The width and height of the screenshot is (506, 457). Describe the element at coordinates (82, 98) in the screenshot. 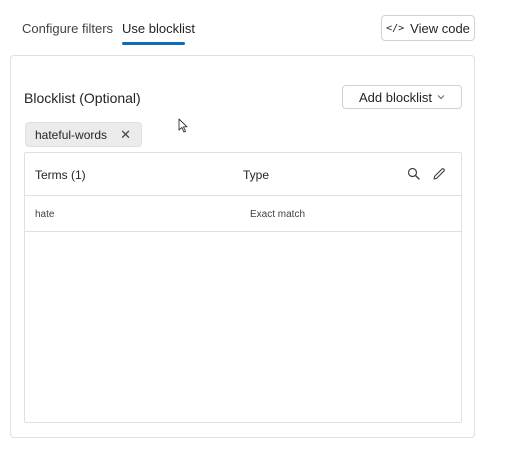

I see `blocklist-title: Blocklist (Optional)` at that location.